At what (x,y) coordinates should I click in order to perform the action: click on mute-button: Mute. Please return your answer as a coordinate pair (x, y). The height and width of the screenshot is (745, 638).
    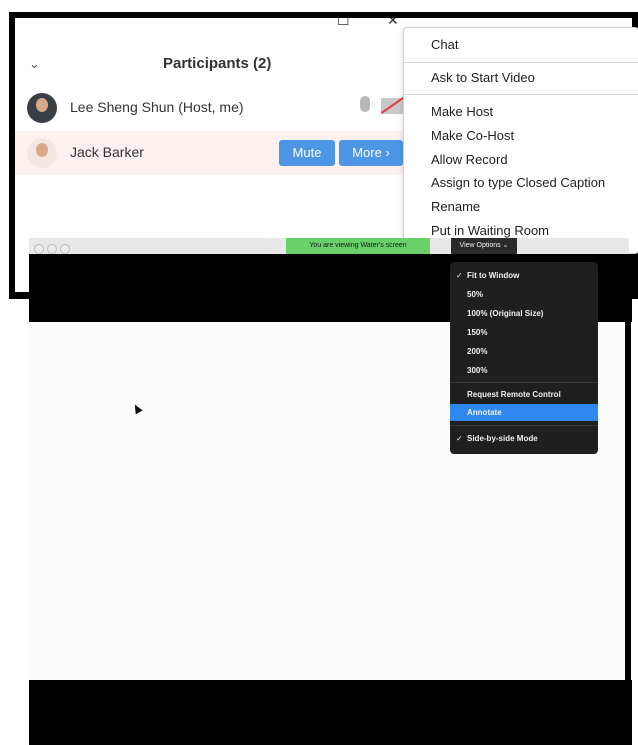
    Looking at the image, I should click on (307, 153).